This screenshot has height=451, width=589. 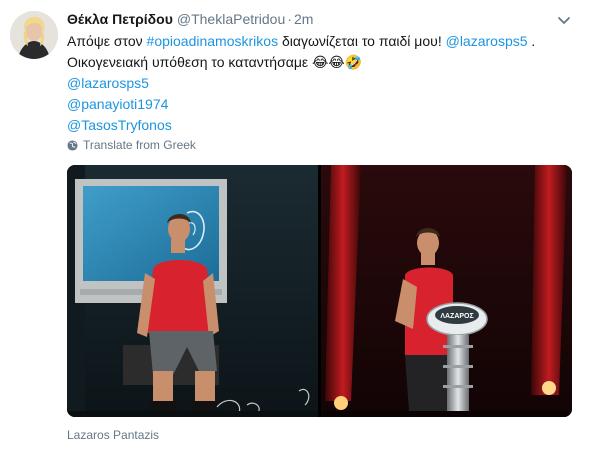 I want to click on mention-link: @TasosTryfonos, so click(x=319, y=125).